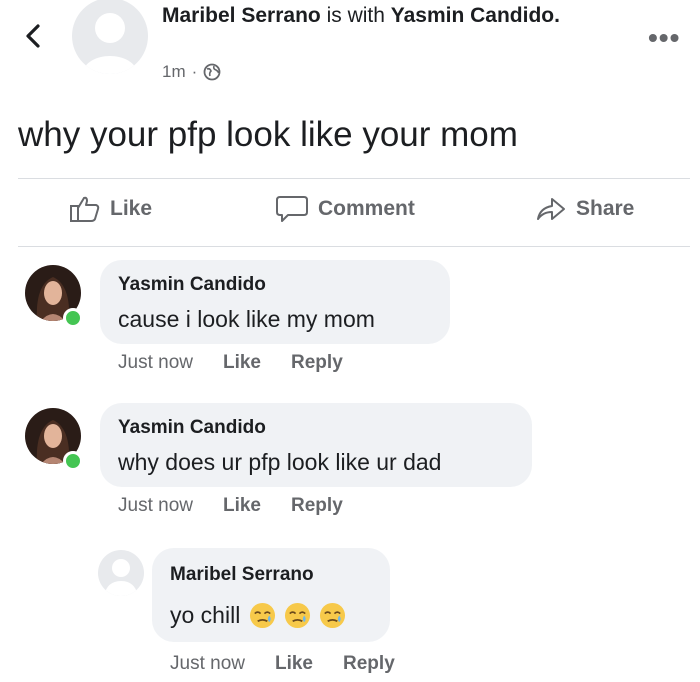 Image resolution: width=700 pixels, height=682 pixels. Describe the element at coordinates (85, 209) in the screenshot. I see `thumbs-up-icon` at that location.